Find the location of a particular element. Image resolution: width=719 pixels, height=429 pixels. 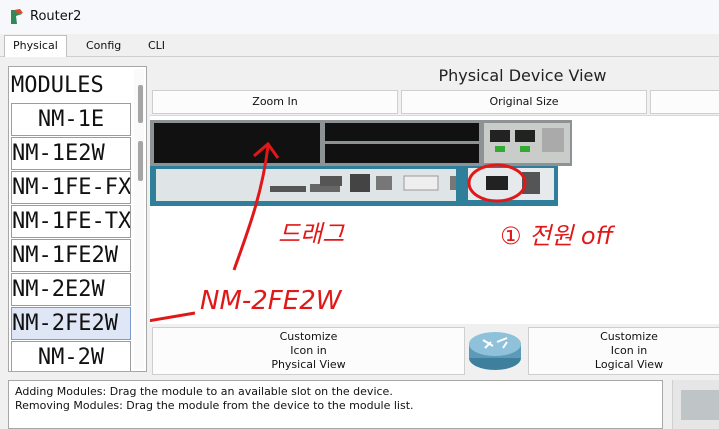

module-item-selected: NM-2FE2W is located at coordinates (71, 323).